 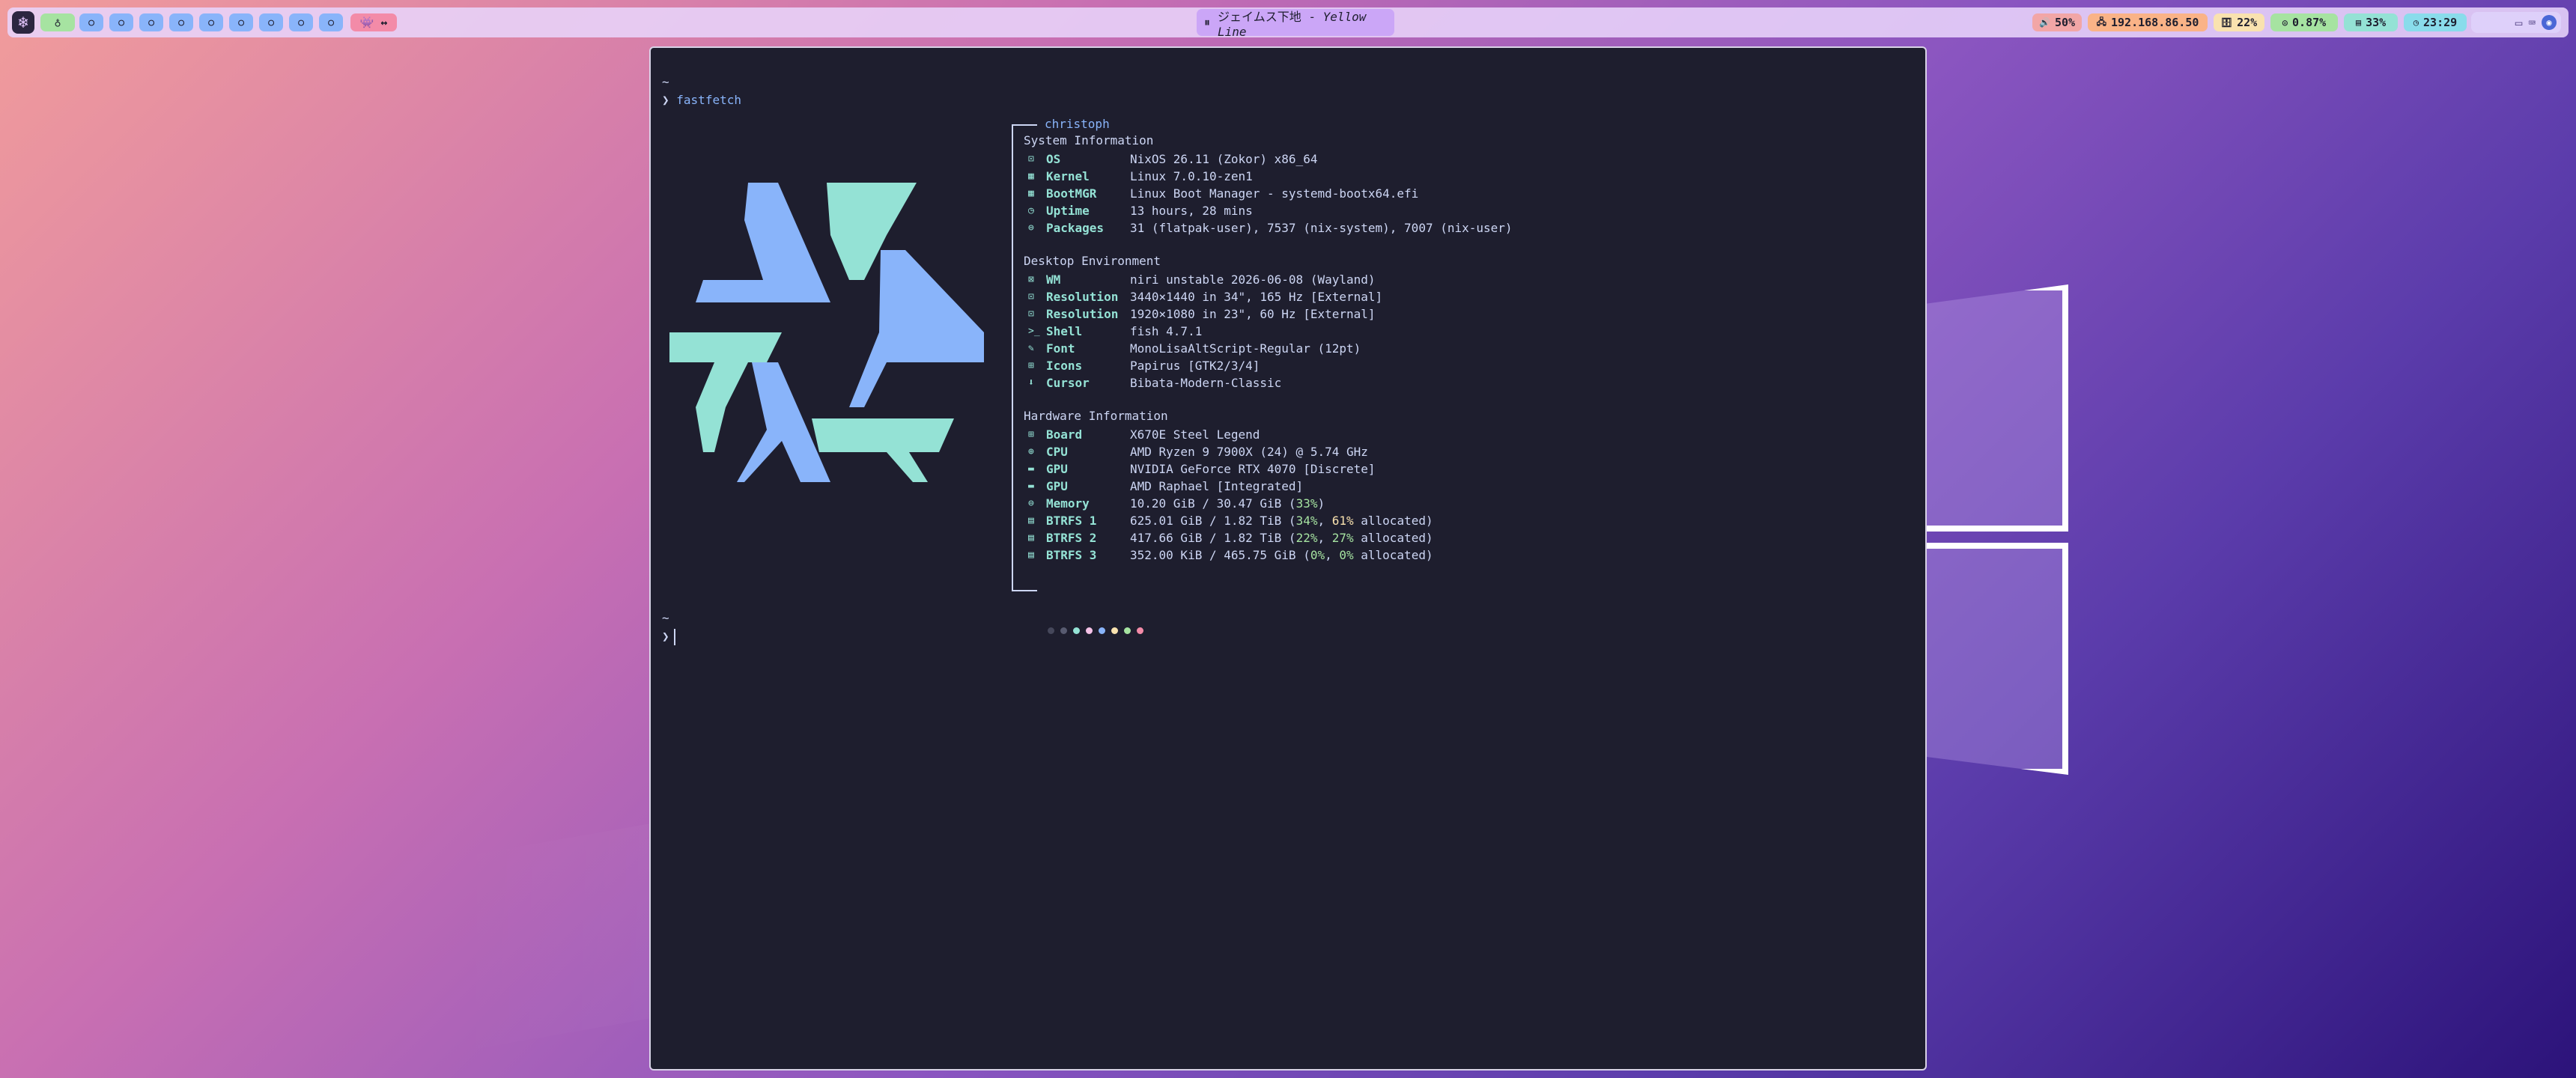 What do you see at coordinates (2148, 22) in the screenshot?
I see `network-status-pill: 🖧 192.168.86.50` at bounding box center [2148, 22].